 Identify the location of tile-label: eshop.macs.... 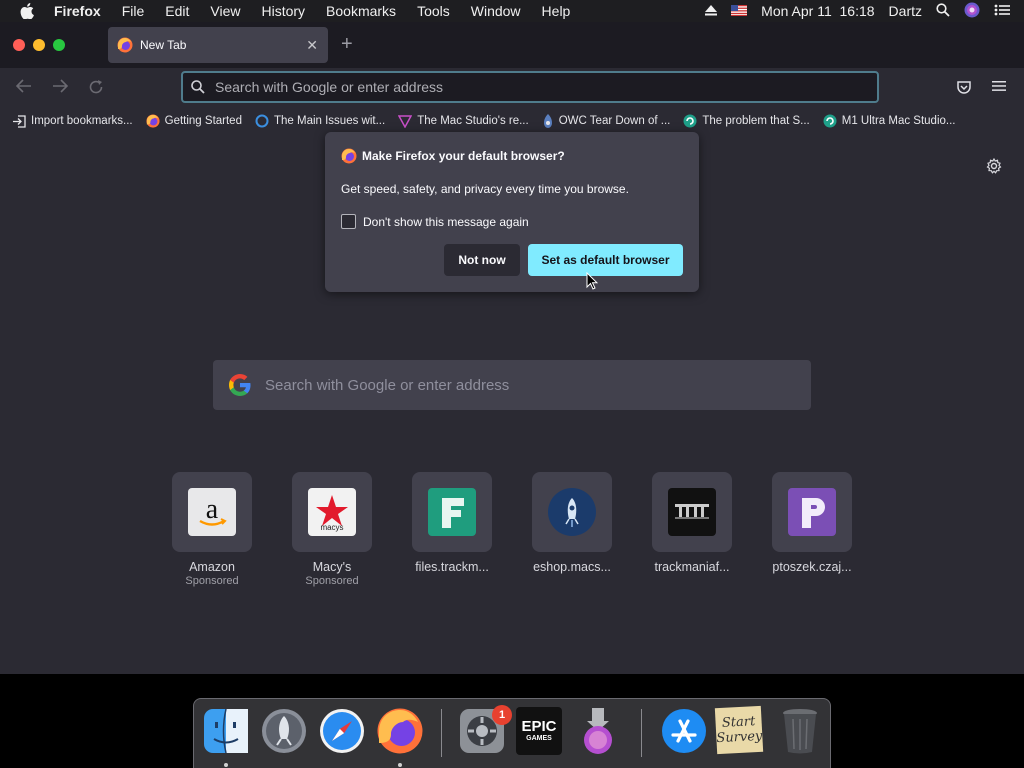
(572, 567).